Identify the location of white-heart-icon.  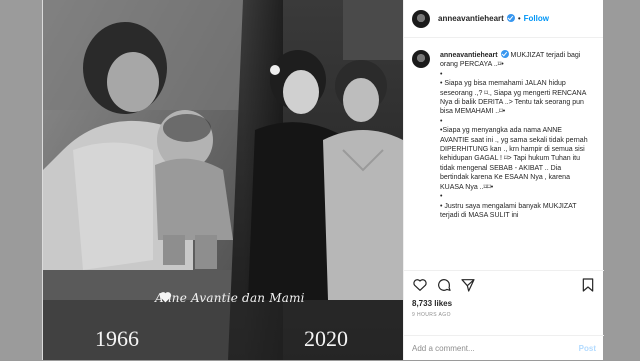
(165, 297).